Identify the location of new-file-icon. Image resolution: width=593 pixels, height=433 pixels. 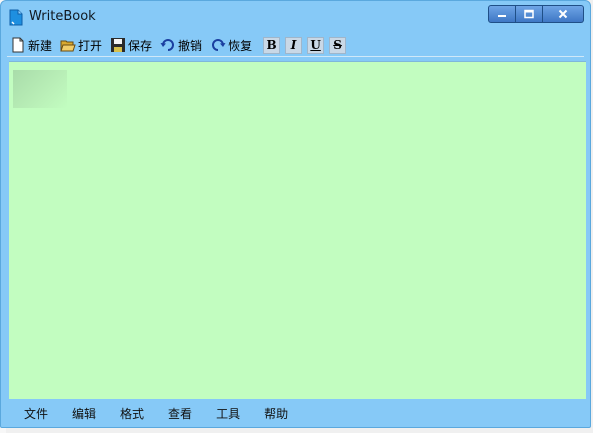
(18, 45).